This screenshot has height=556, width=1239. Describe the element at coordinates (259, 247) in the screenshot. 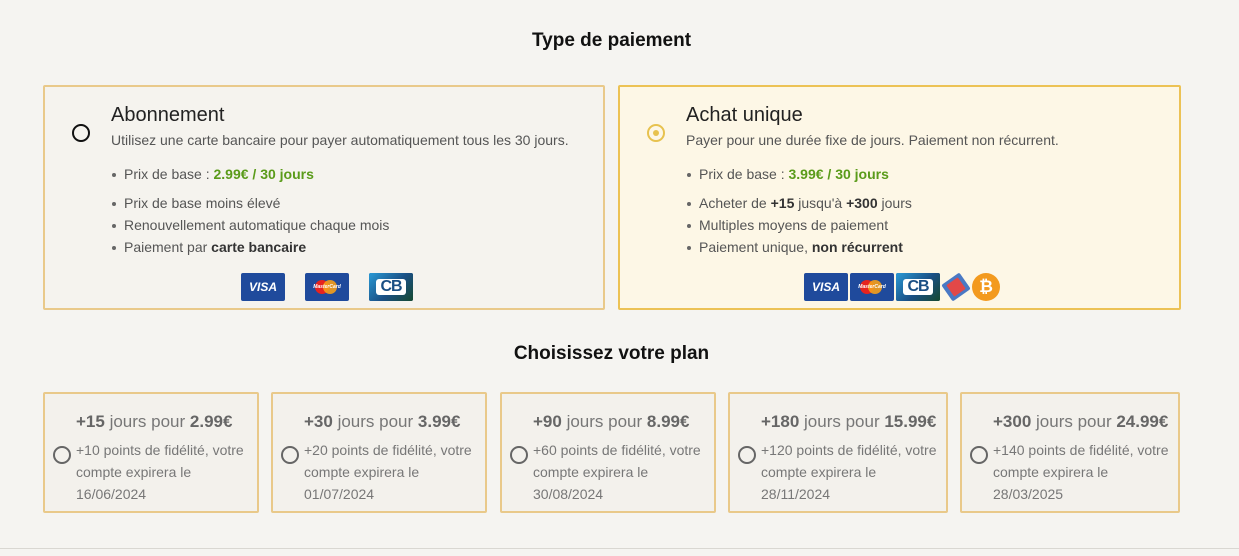

I see `feature-bold-text: carte bancaire` at that location.